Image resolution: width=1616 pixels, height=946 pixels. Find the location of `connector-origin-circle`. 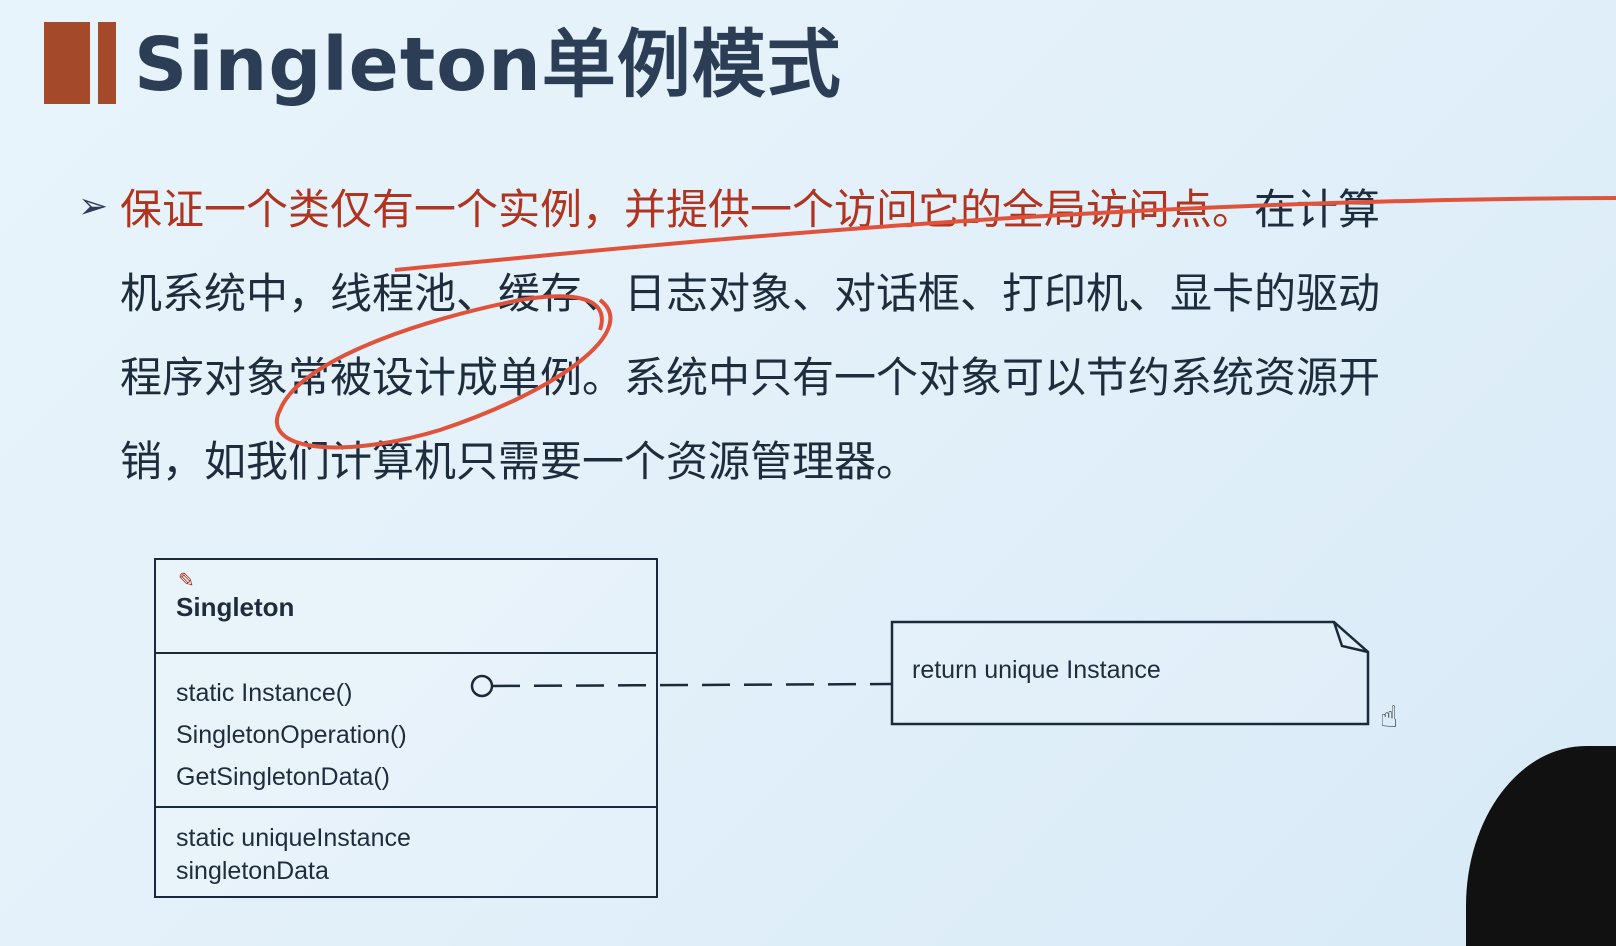

connector-origin-circle is located at coordinates (482, 686).